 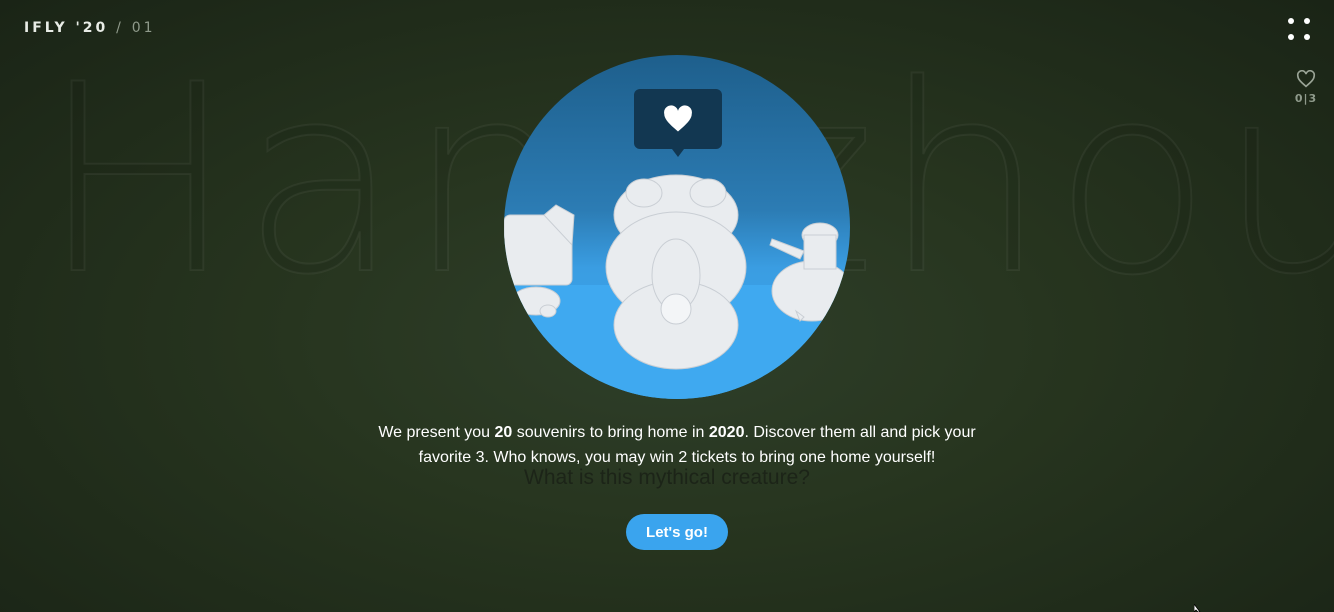 I want to click on favorites-counter: 0|3, so click(x=1306, y=87).